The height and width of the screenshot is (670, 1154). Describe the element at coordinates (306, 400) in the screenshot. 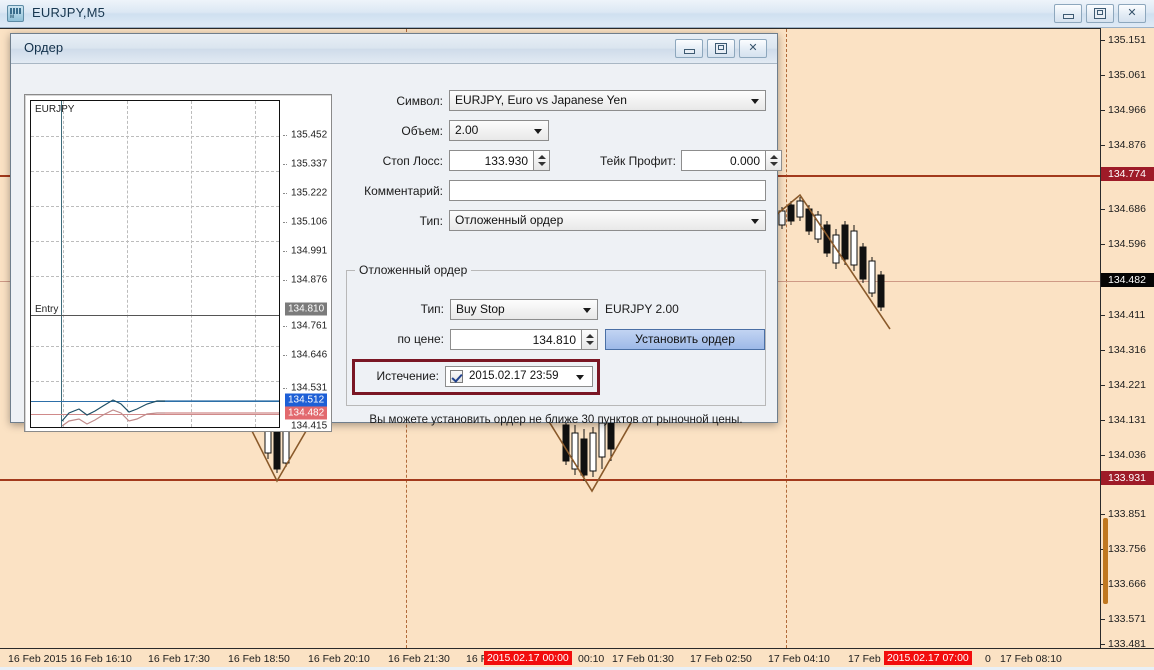

I see `minichart-ask-badge: 134.512` at that location.